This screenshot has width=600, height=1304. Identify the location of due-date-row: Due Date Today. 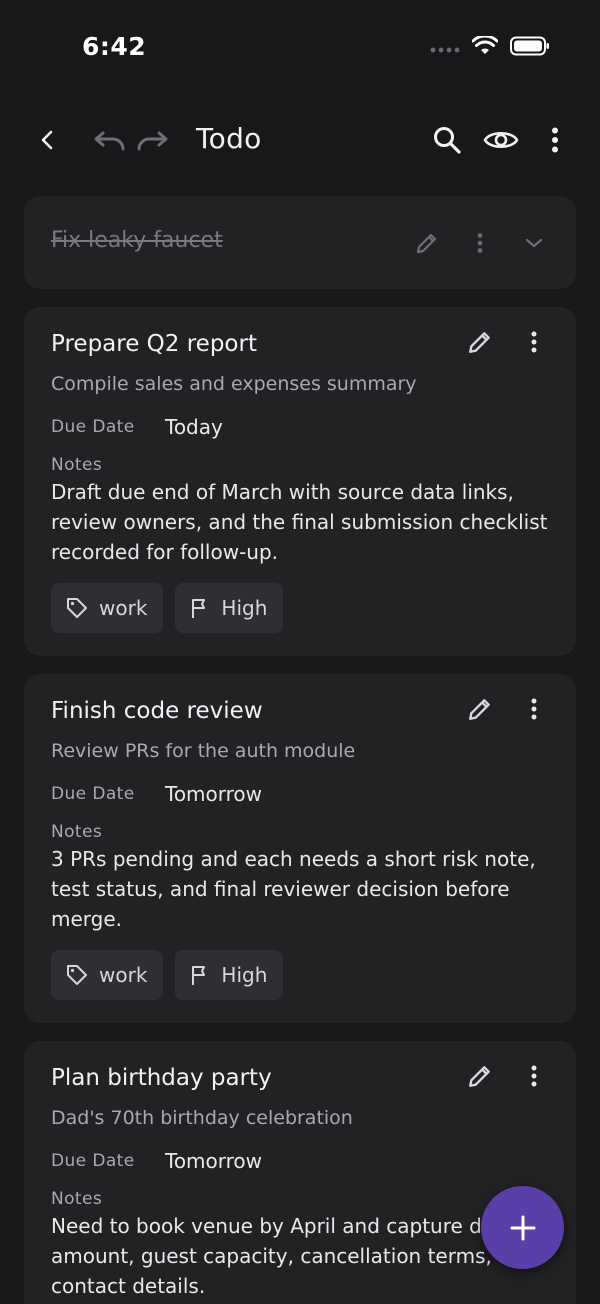
(300, 427).